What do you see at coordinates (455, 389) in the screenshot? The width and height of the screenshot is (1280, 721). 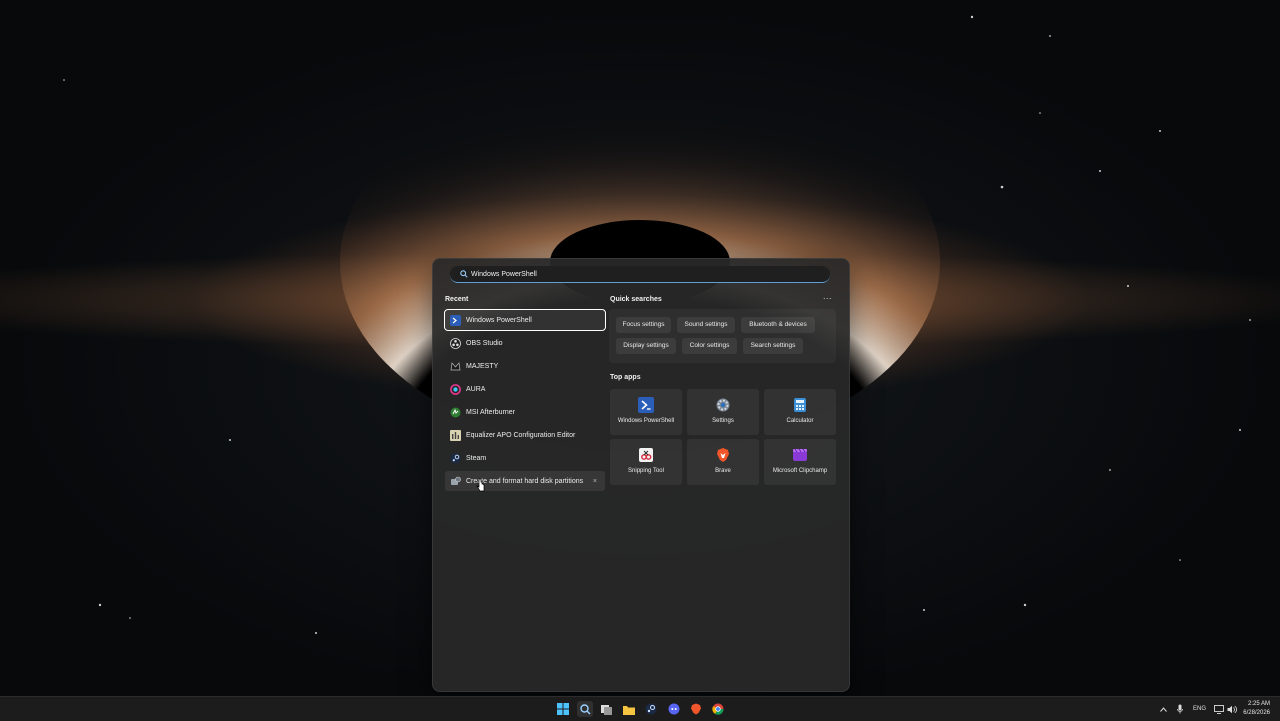 I see `aura-icon` at bounding box center [455, 389].